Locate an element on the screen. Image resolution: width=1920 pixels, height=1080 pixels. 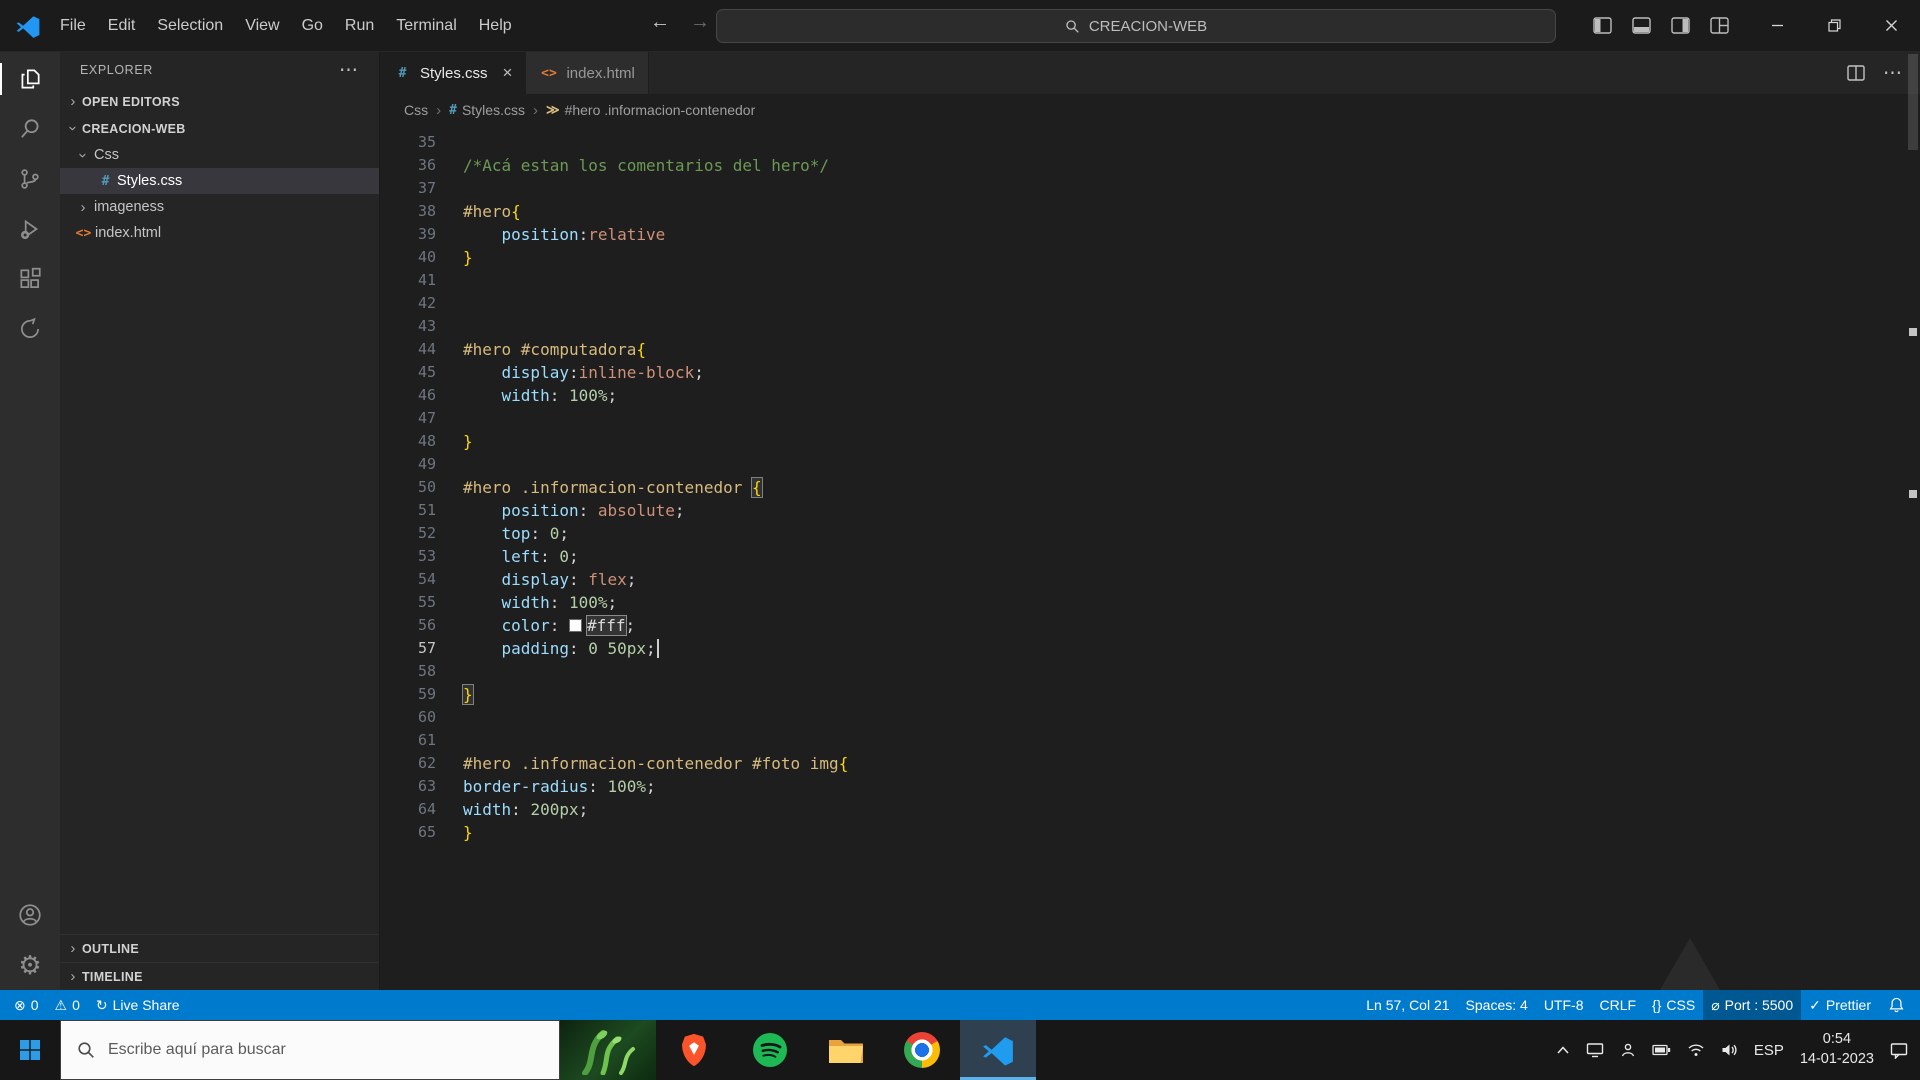
code-line-48: 48} is located at coordinates (1150, 441).